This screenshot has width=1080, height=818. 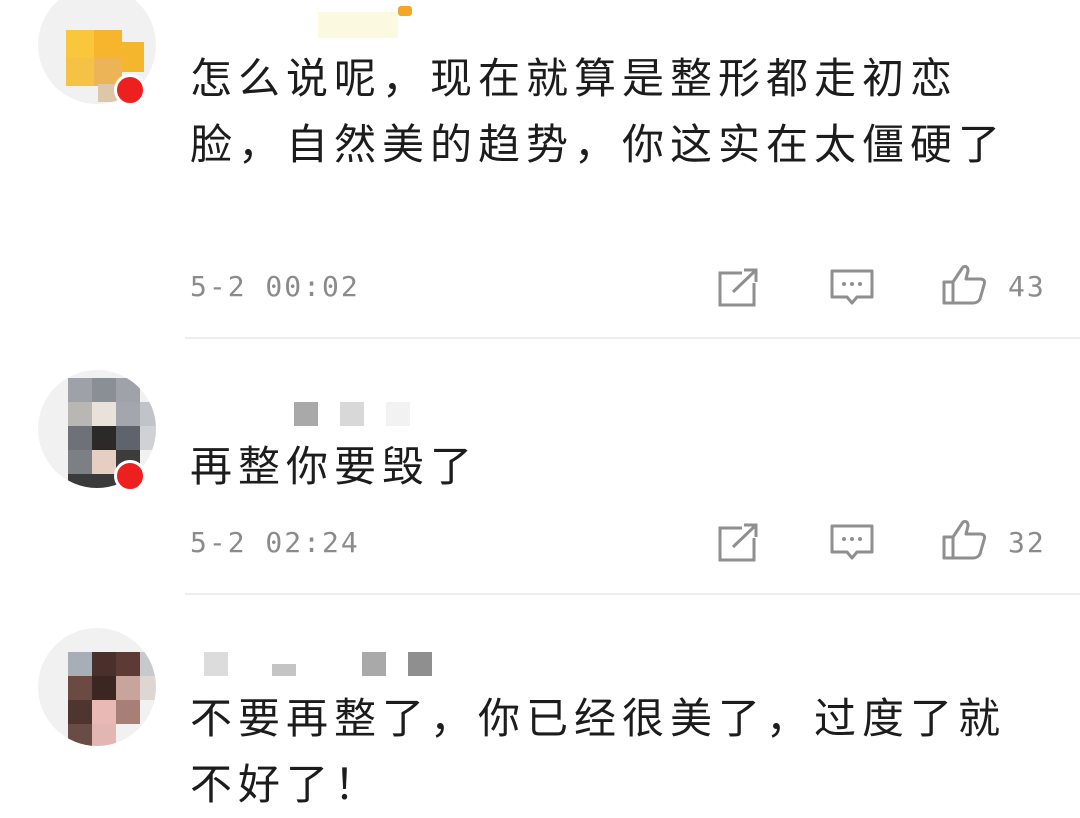 I want to click on comment-text: 不要再整了，你已经很美了，过度了就不好了！, so click(x=598, y=751).